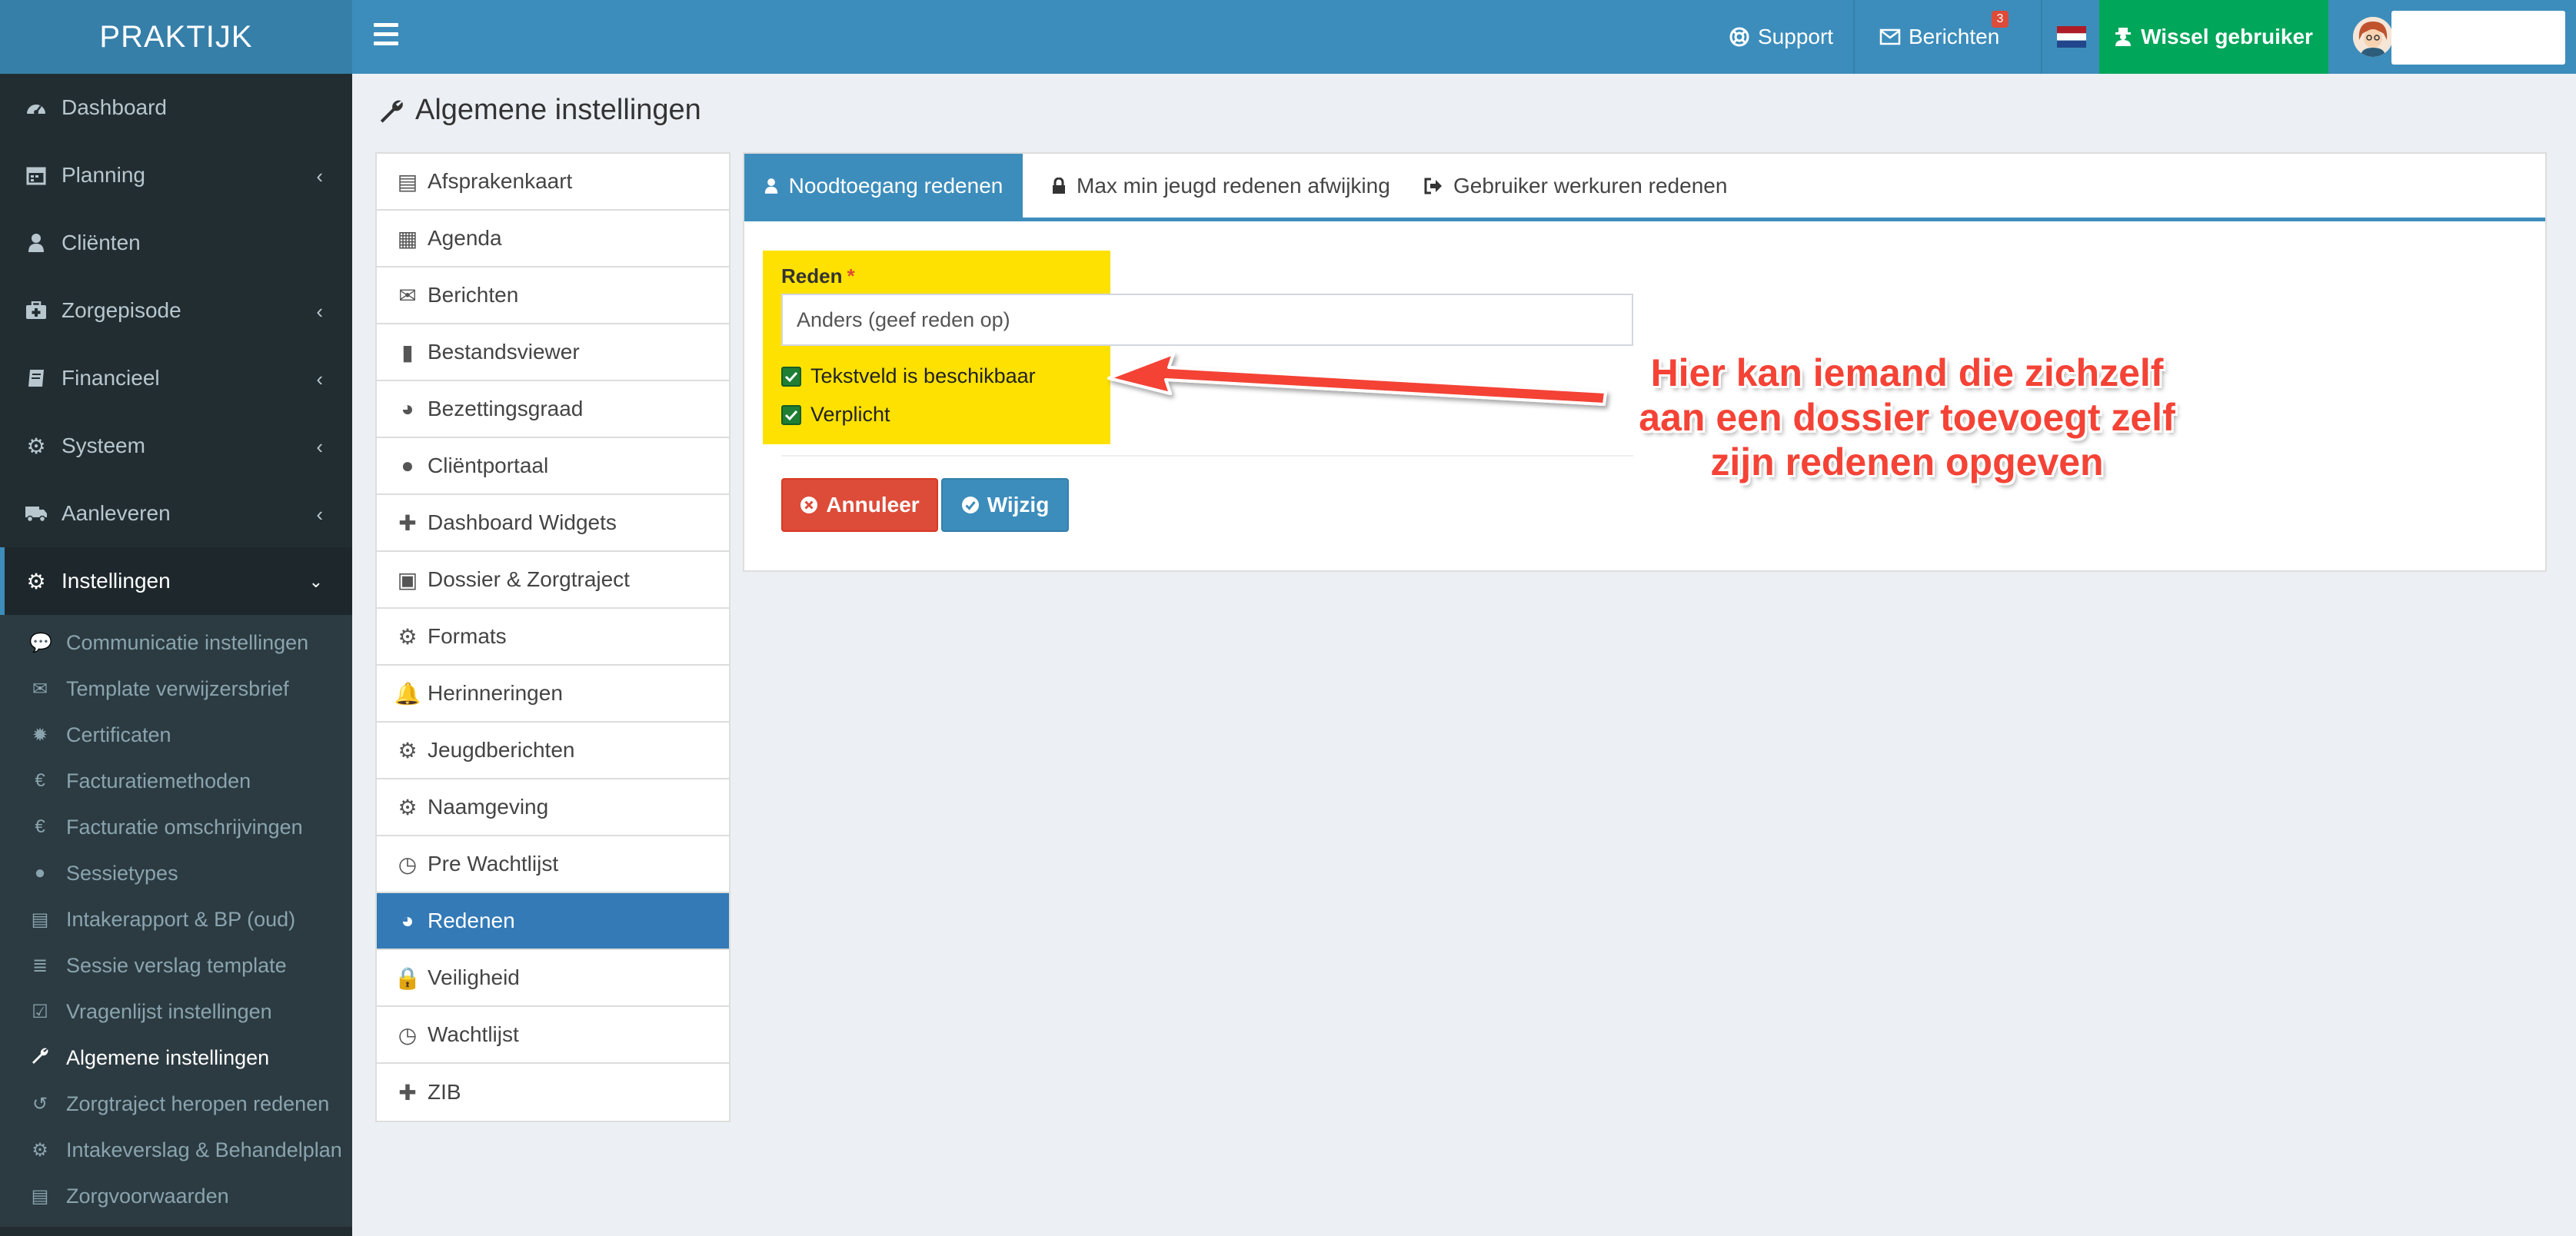 The image size is (2576, 1236). I want to click on hamburger-menu-icon, so click(386, 37).